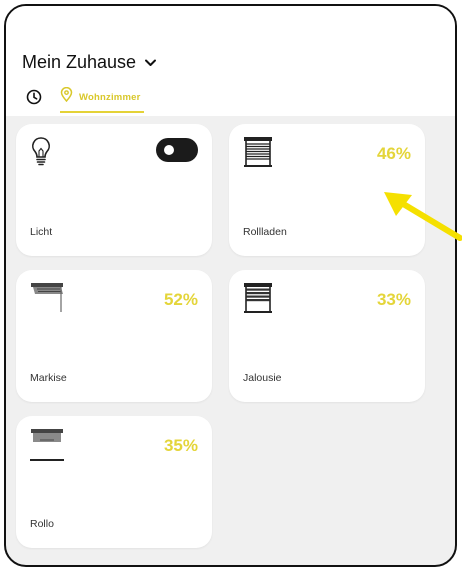 The height and width of the screenshot is (568, 462). I want to click on position-value: 52%, so click(180, 299).